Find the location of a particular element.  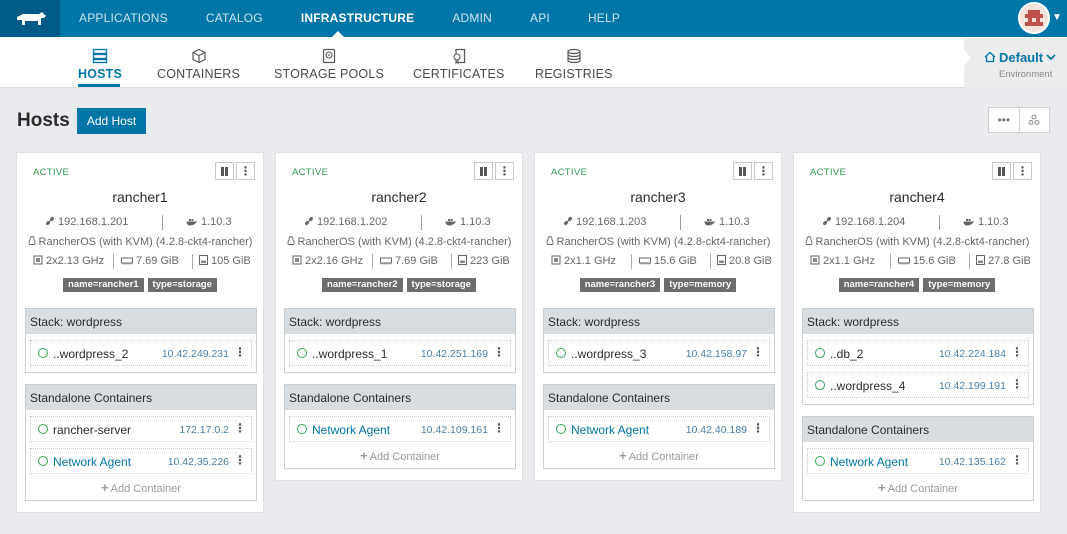

topnav-applications: APPLICATIONS is located at coordinates (123, 18).